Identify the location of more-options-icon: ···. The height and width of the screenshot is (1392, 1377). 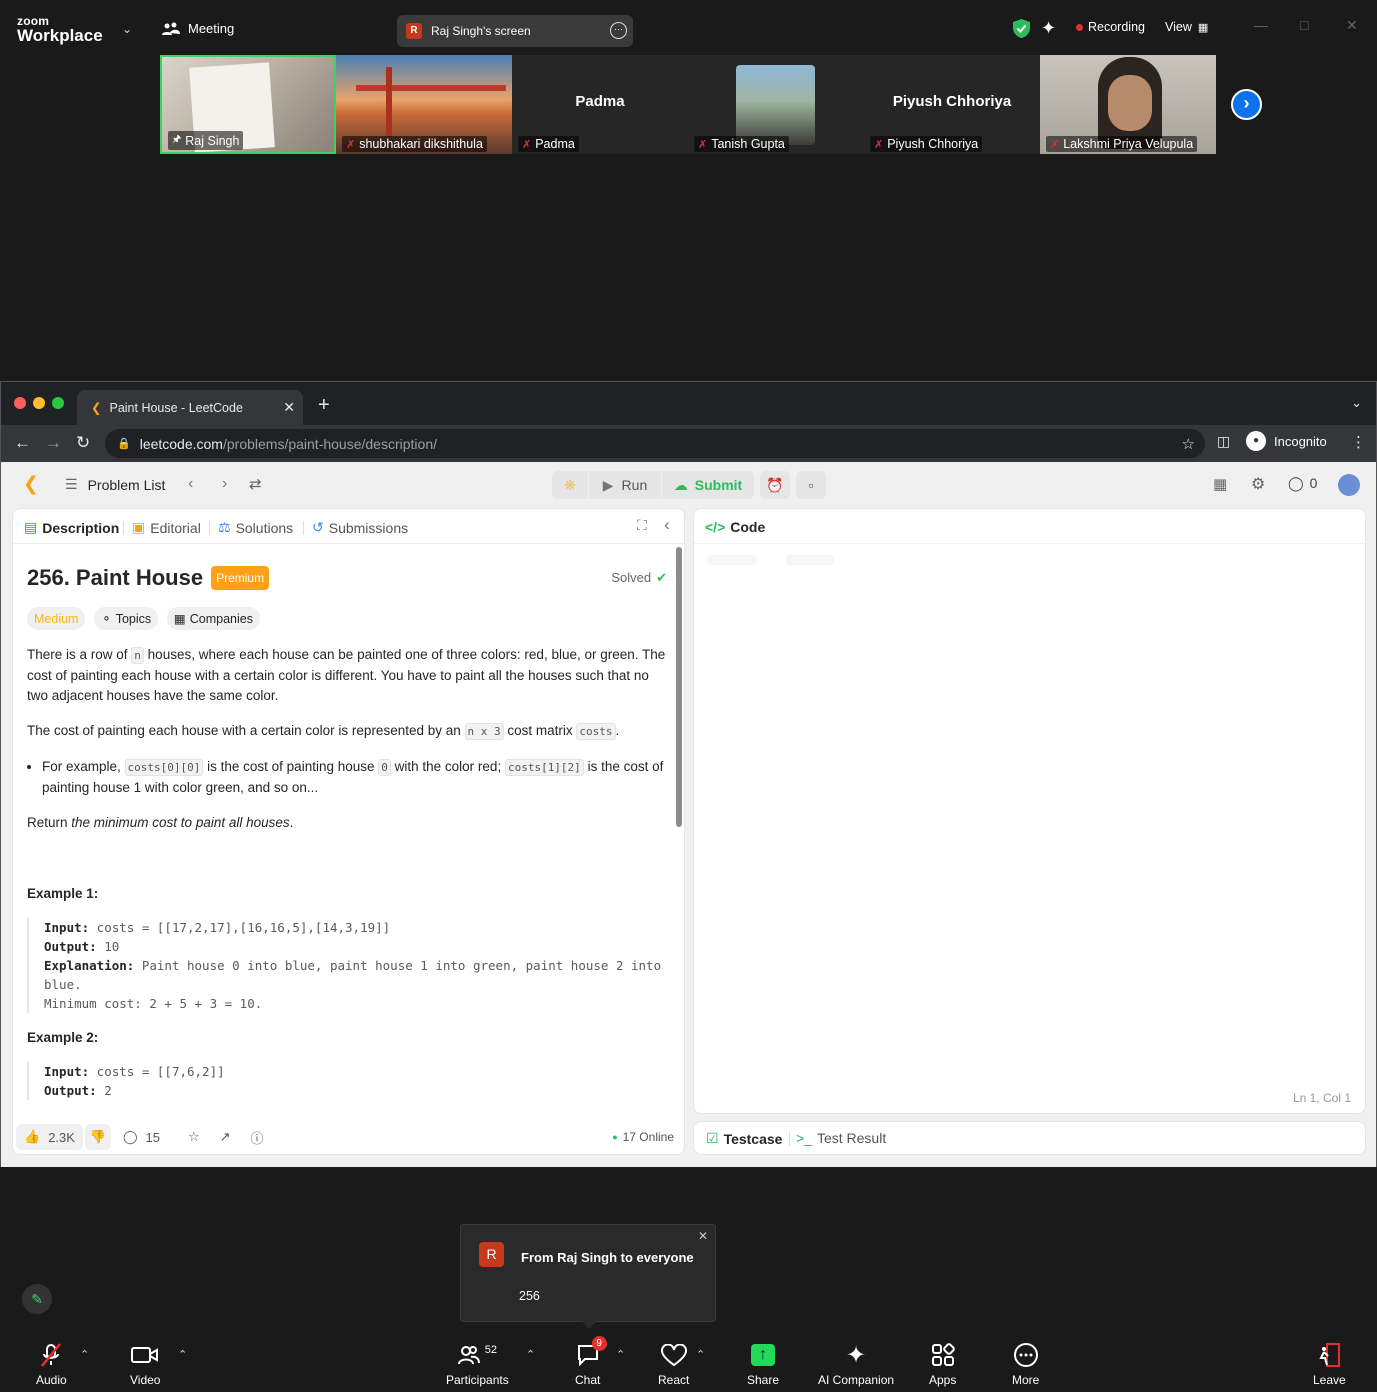
(618, 30).